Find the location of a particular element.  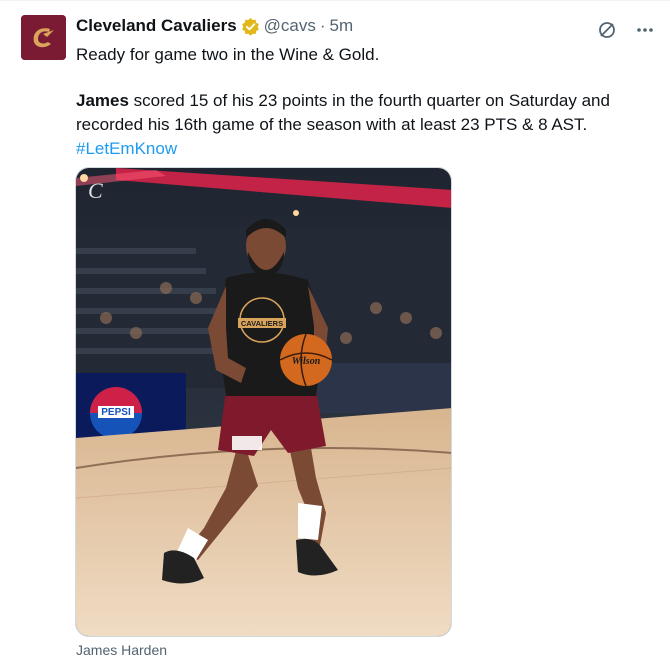

jersey-text: CAVALIERS is located at coordinates (262, 323).